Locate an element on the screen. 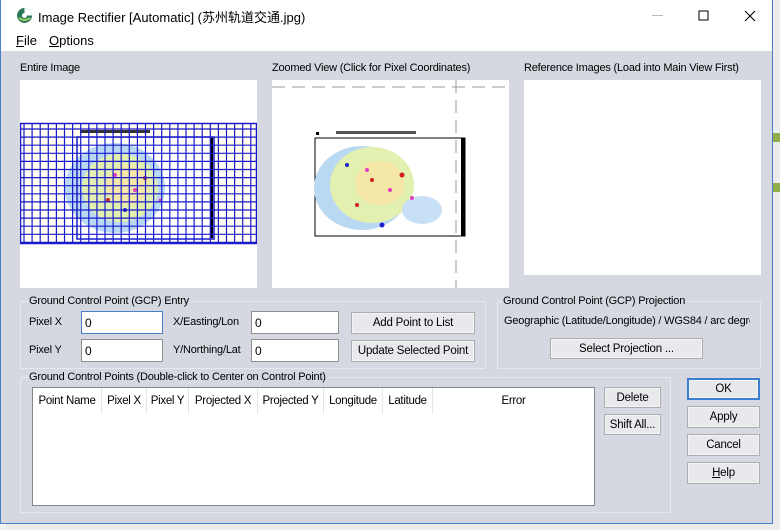 The image size is (780, 530). map-thumbnail is located at coordinates (139, 185).